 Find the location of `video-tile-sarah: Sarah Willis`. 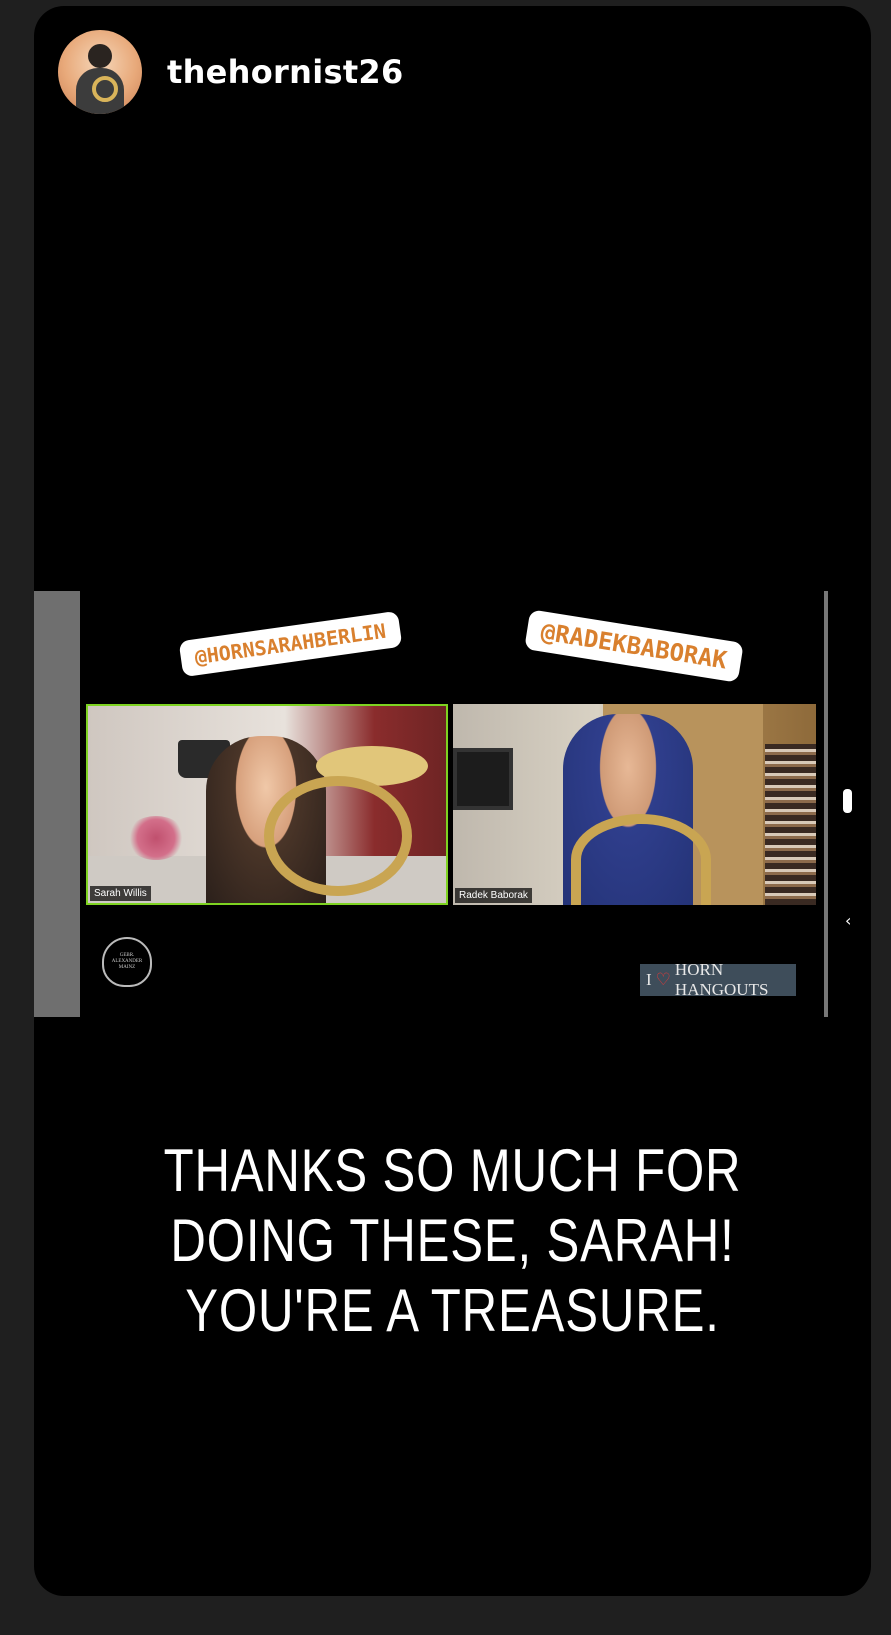

video-tile-sarah: Sarah Willis is located at coordinates (267, 804).